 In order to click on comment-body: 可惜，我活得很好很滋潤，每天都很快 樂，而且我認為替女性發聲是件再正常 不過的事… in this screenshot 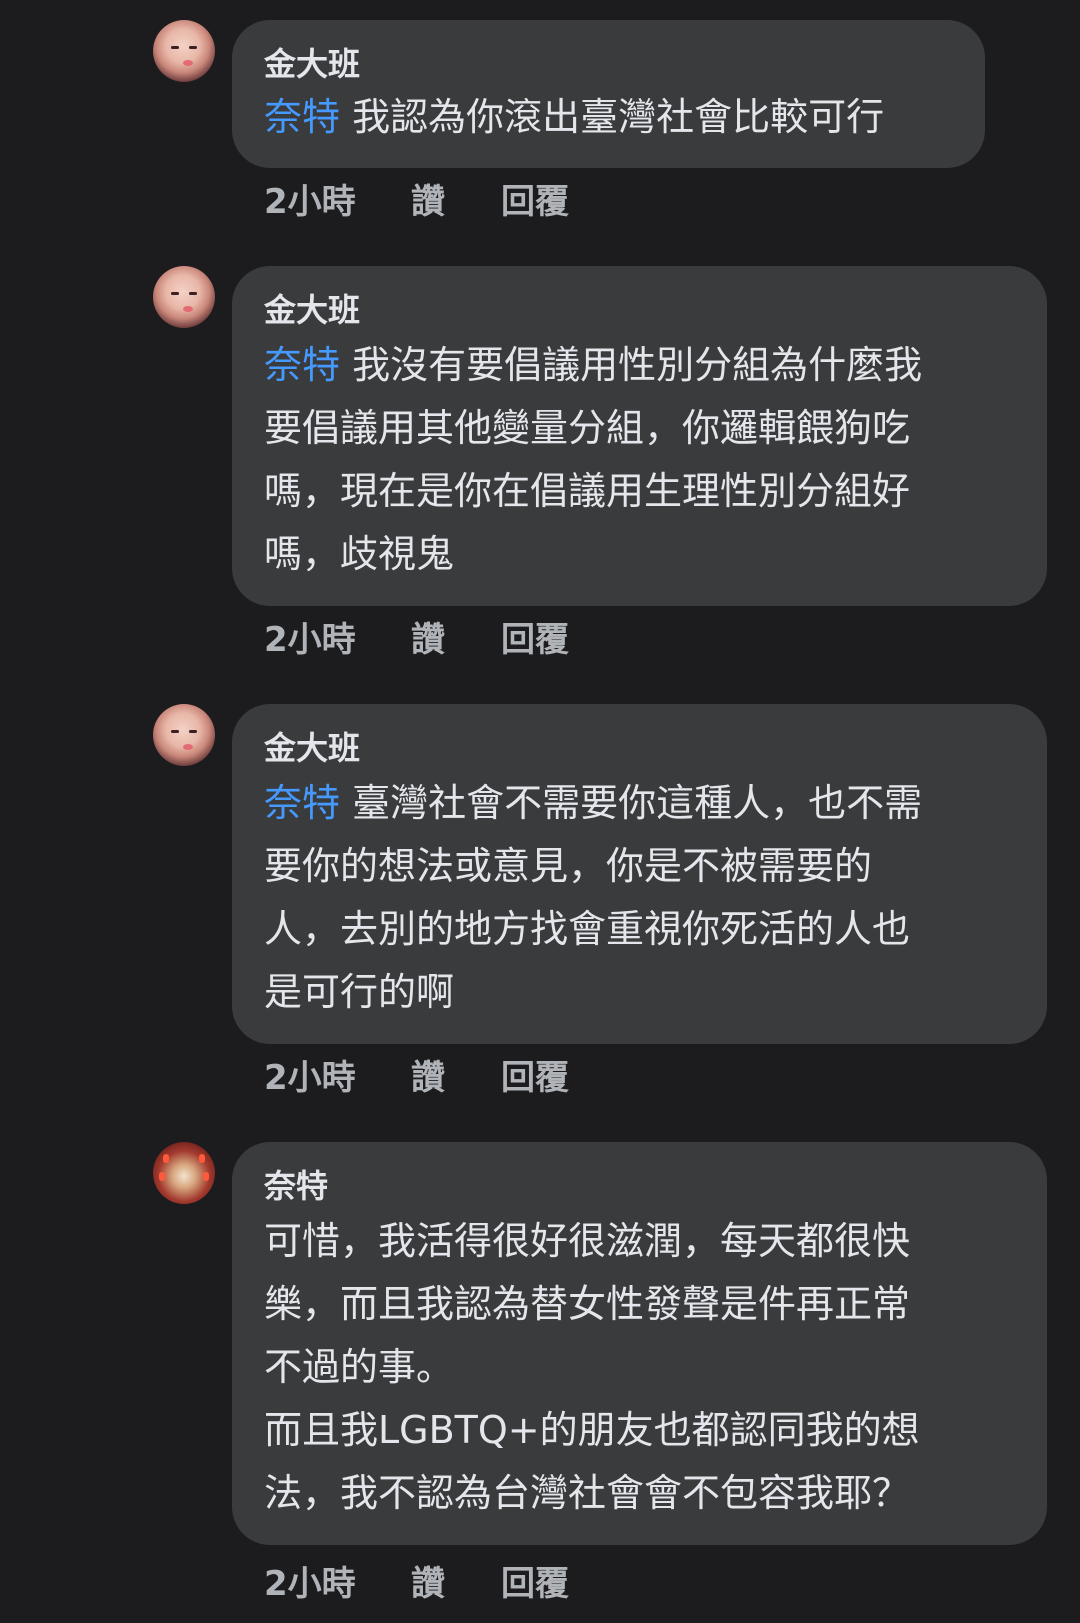, I will do `click(592, 1367)`.